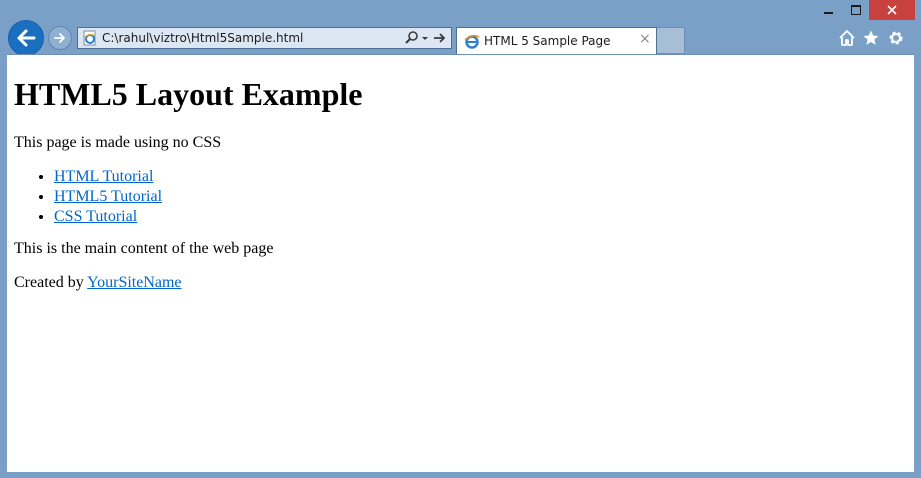 The image size is (921, 478). What do you see at coordinates (49, 282) in the screenshot?
I see `footer-prefix: Created by` at bounding box center [49, 282].